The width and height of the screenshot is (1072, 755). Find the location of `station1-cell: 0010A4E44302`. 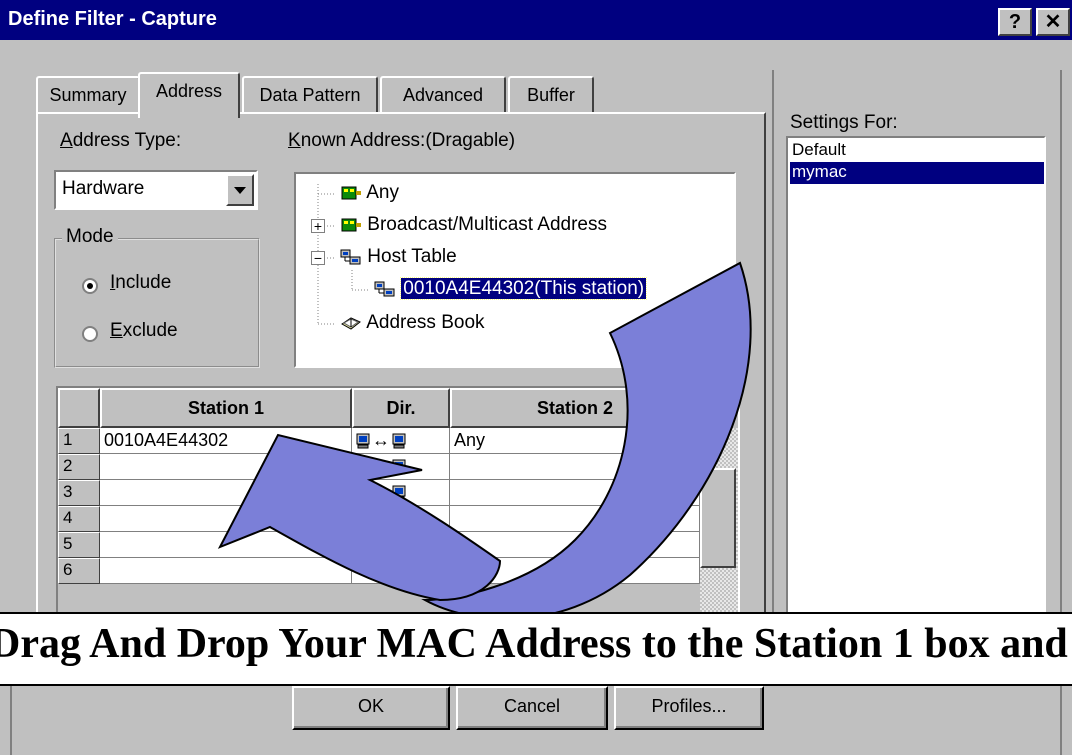

station1-cell: 0010A4E44302 is located at coordinates (226, 441).